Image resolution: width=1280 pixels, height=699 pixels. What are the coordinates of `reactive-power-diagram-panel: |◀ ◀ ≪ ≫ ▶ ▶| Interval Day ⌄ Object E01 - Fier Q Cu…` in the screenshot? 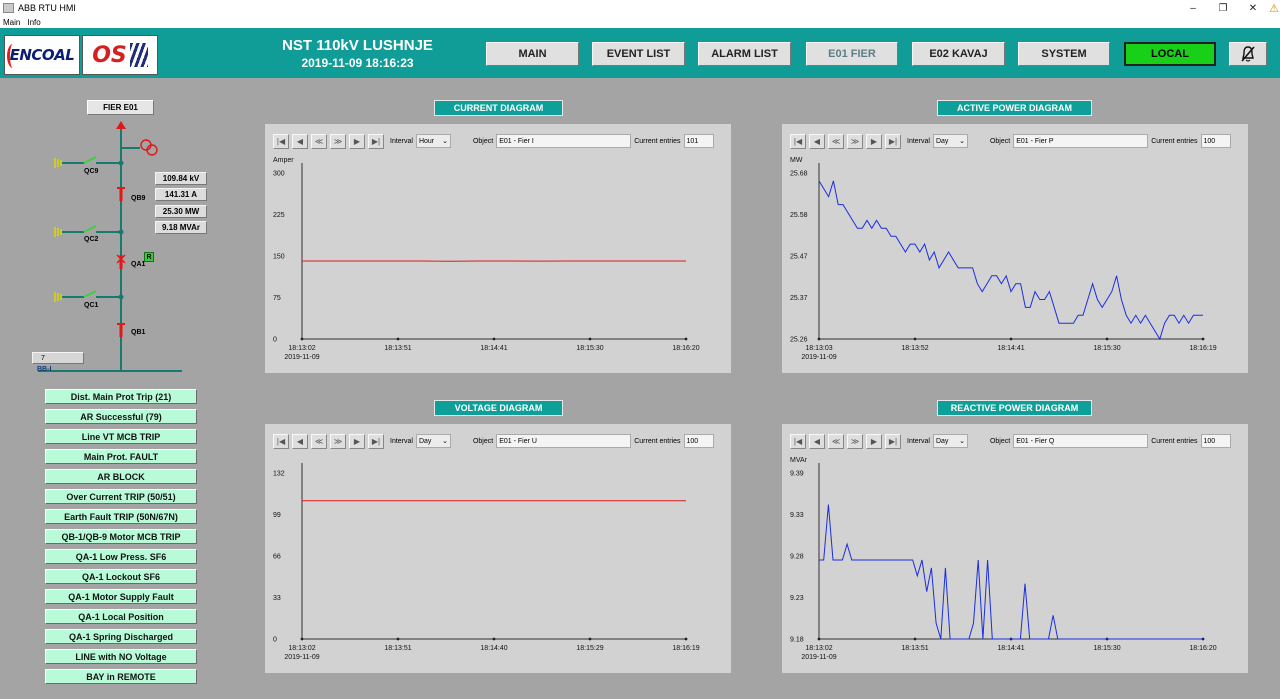 It's located at (1015, 548).